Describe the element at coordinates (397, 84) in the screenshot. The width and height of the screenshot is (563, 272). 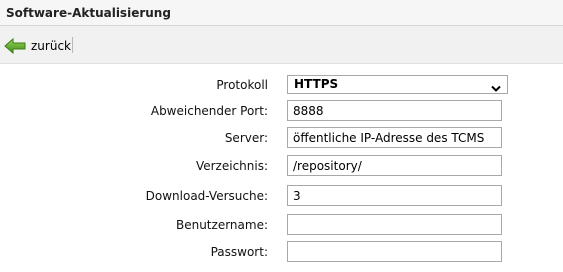
I see `protokoll-select: HTTPS` at that location.